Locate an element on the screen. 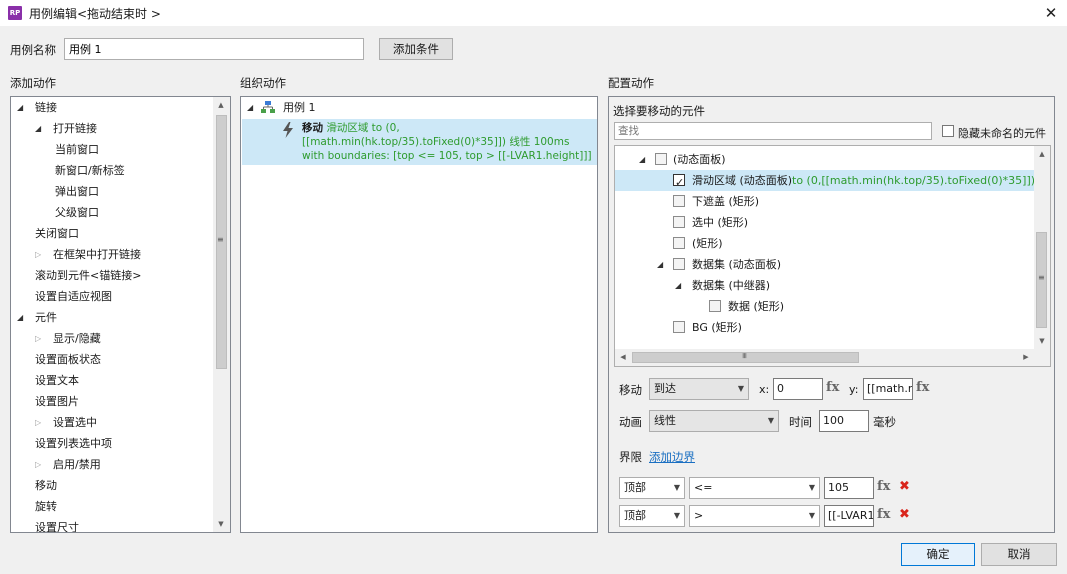  animate-label: 动画 is located at coordinates (630, 422).